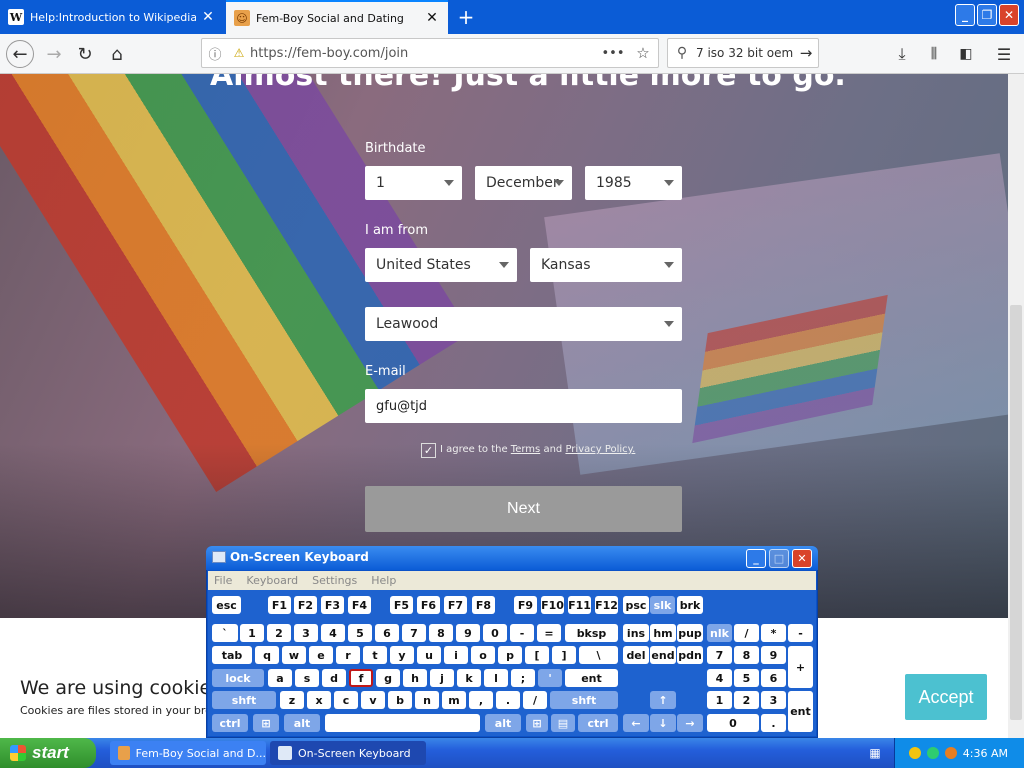 This screenshot has width=1024, height=768. Describe the element at coordinates (279, 605) in the screenshot. I see `osk-key-F1: F1` at that location.